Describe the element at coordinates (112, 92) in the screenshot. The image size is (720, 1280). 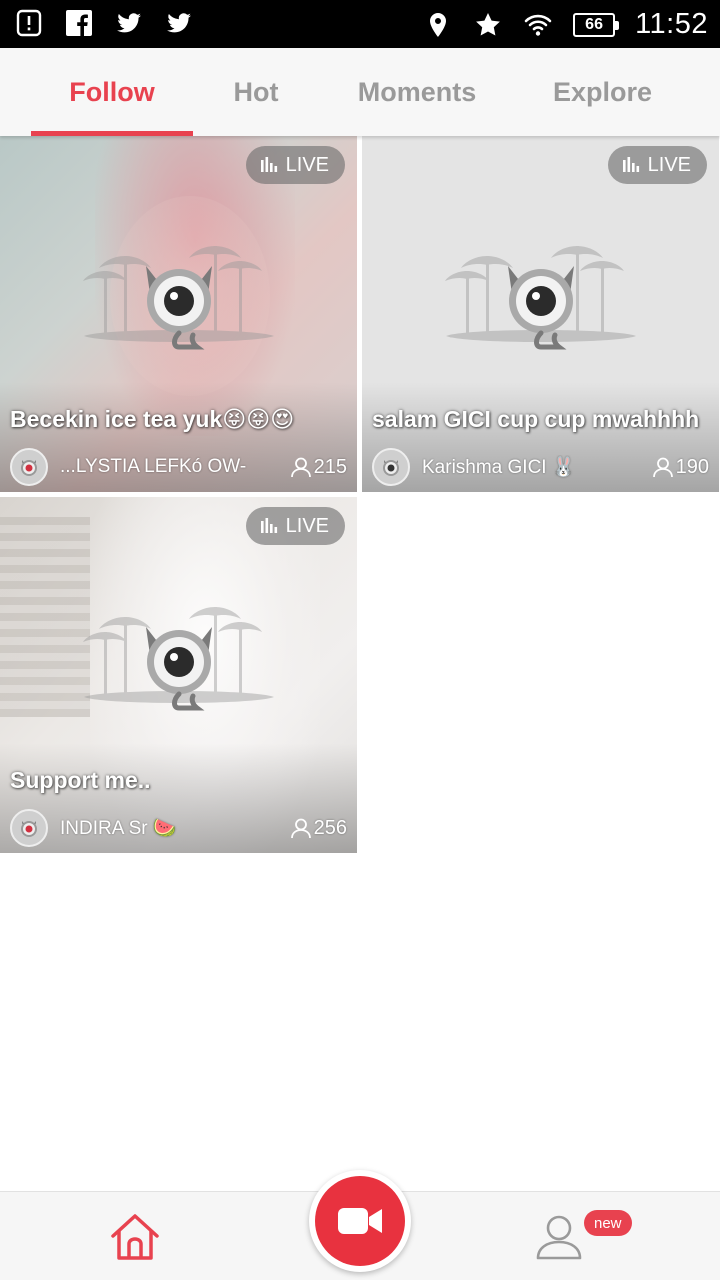
I see `tab-follow: Follow` at that location.